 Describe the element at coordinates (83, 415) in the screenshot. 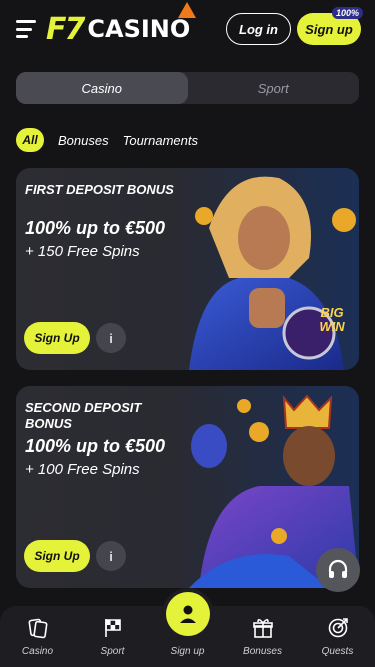

I see `promo-title: Second Deposit Bonus` at that location.